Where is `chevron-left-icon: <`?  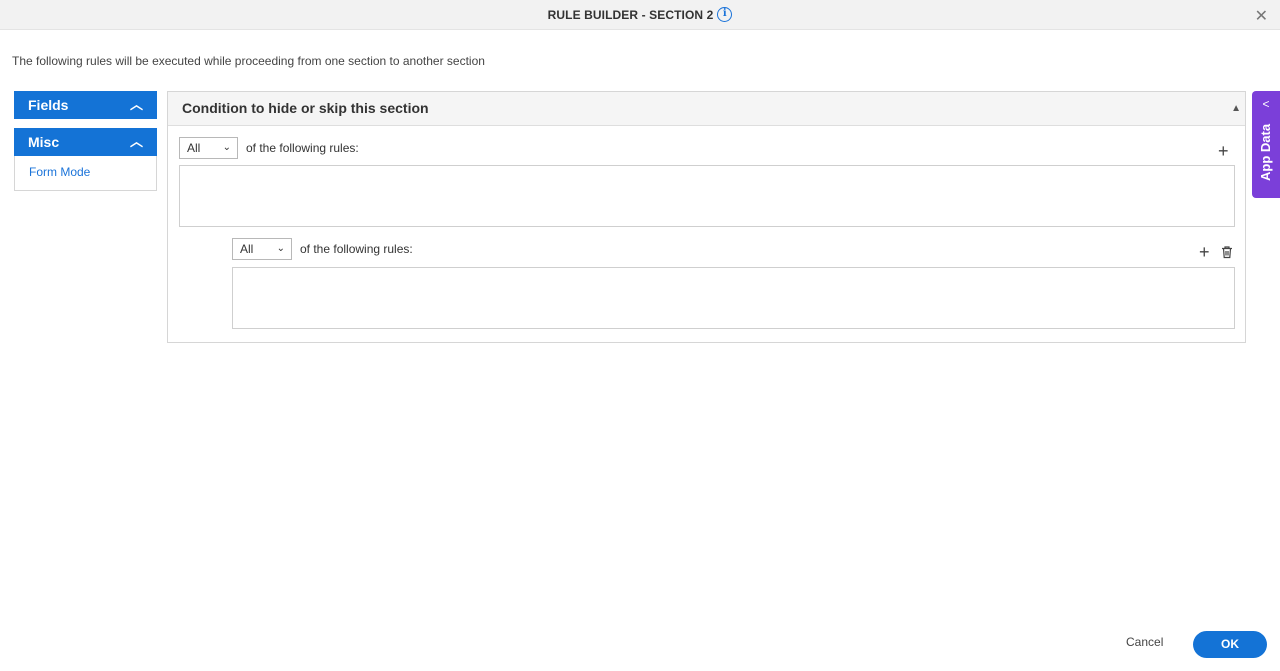
chevron-left-icon: < is located at coordinates (1266, 104).